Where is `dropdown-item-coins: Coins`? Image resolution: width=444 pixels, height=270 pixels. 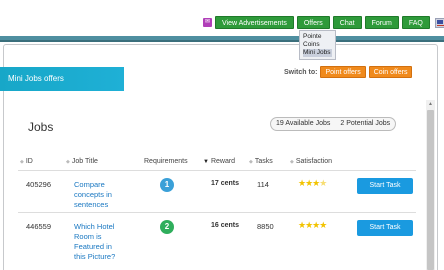 dropdown-item-coins: Coins is located at coordinates (317, 45).